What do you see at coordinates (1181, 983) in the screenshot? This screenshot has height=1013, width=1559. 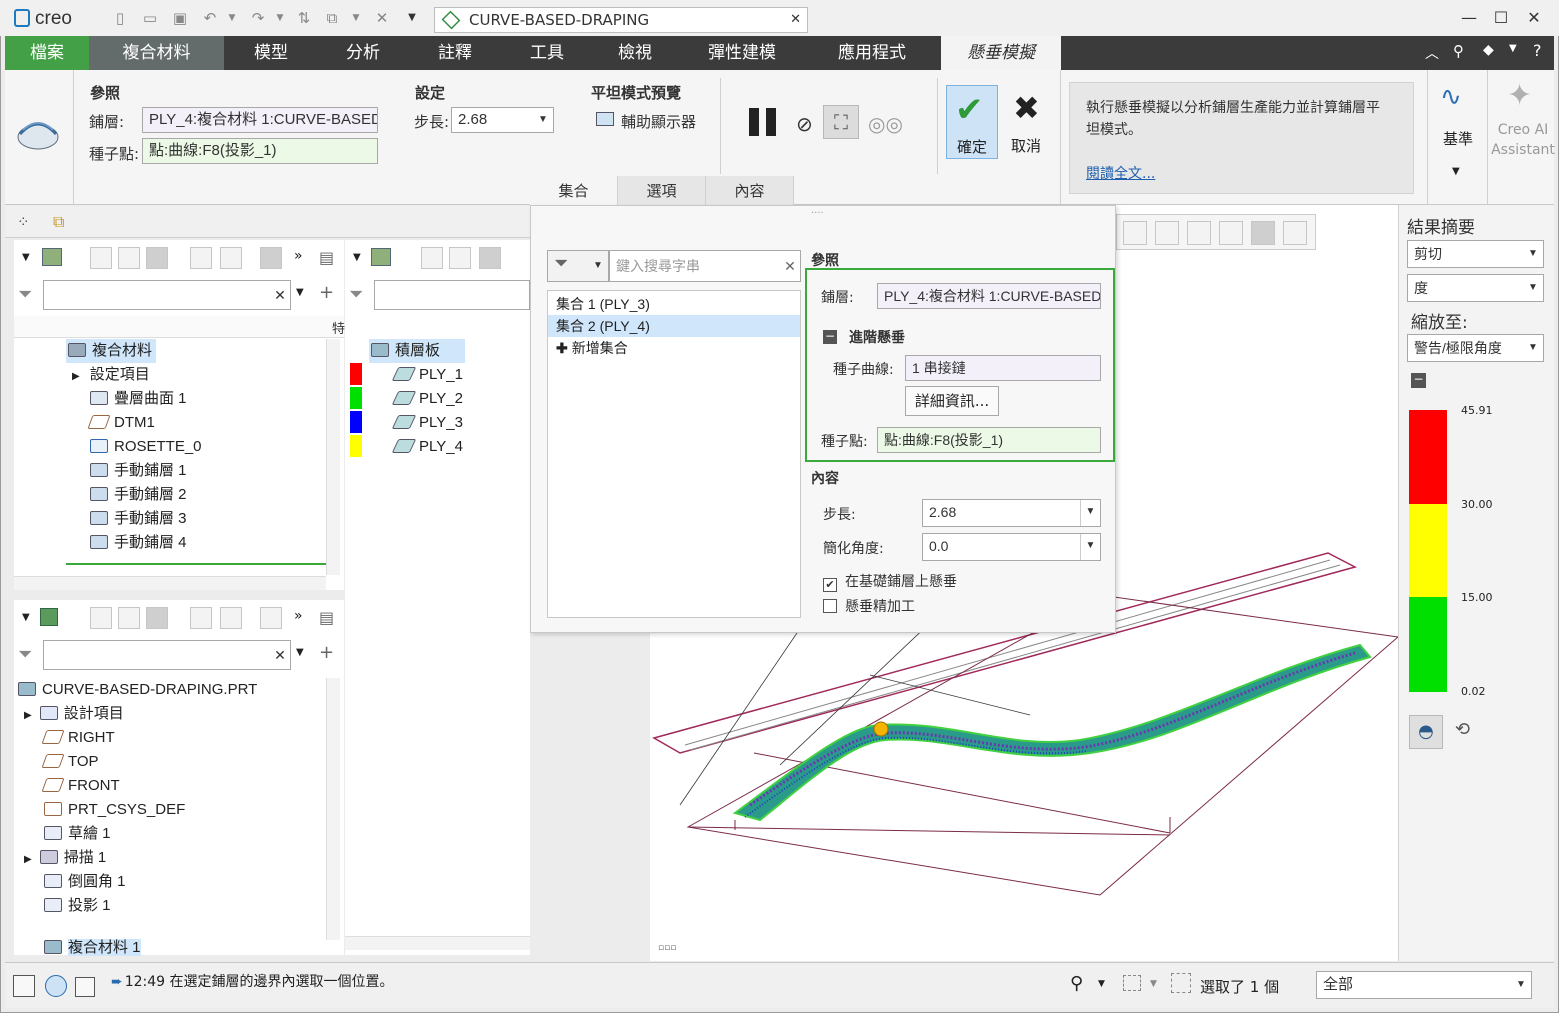 I see `selection-icon` at bounding box center [1181, 983].